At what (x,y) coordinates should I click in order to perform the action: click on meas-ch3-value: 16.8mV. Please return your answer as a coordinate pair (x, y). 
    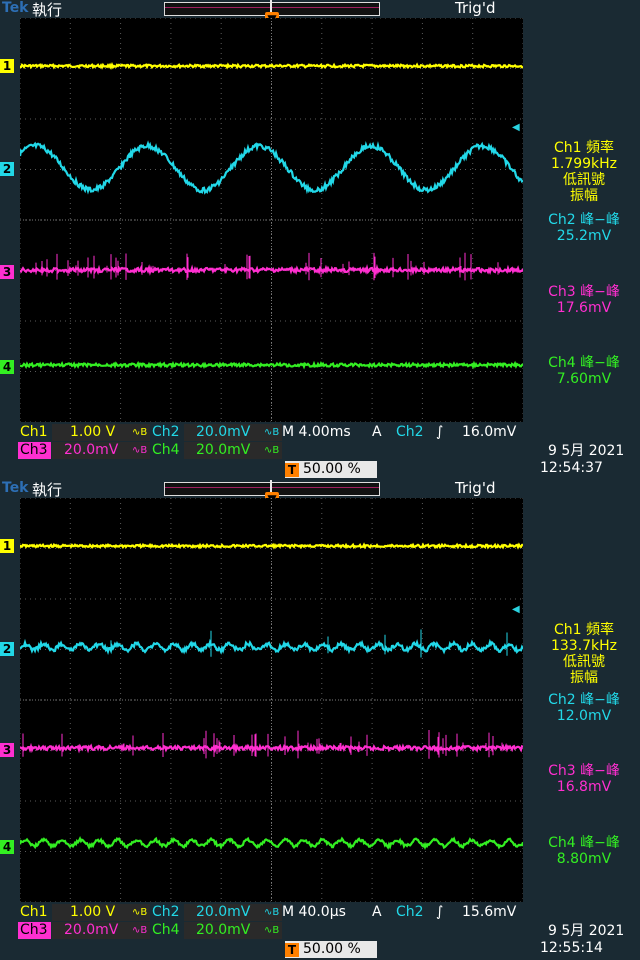
    Looking at the image, I should click on (584, 787).